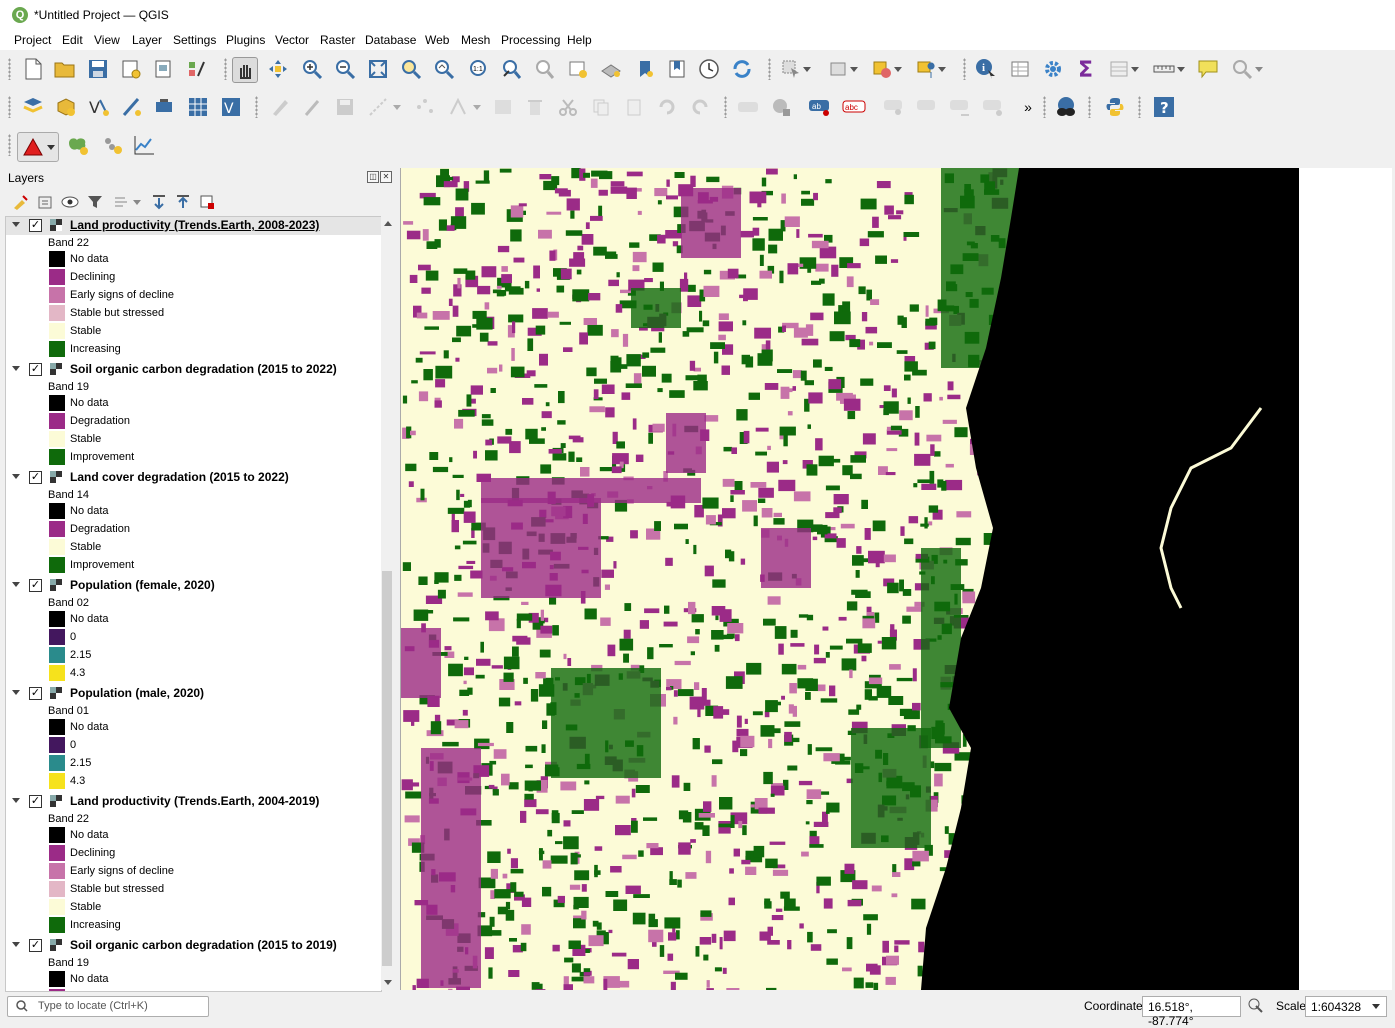 Image resolution: width=1395 pixels, height=1028 pixels. What do you see at coordinates (1164, 107) in the screenshot?
I see `help-icon: ?` at bounding box center [1164, 107].